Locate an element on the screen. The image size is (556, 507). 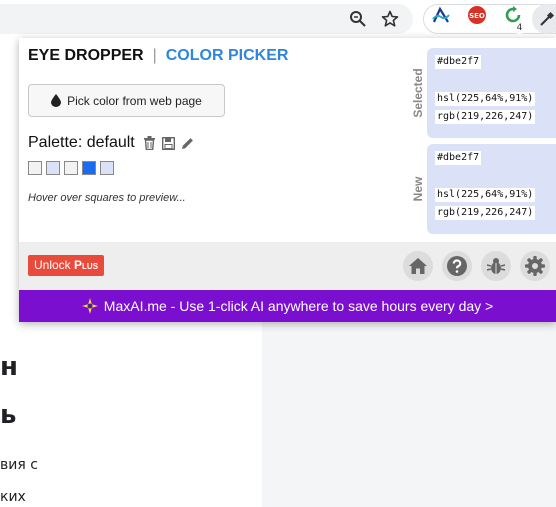
pick-color-button: Pick color from web page is located at coordinates (126, 100).